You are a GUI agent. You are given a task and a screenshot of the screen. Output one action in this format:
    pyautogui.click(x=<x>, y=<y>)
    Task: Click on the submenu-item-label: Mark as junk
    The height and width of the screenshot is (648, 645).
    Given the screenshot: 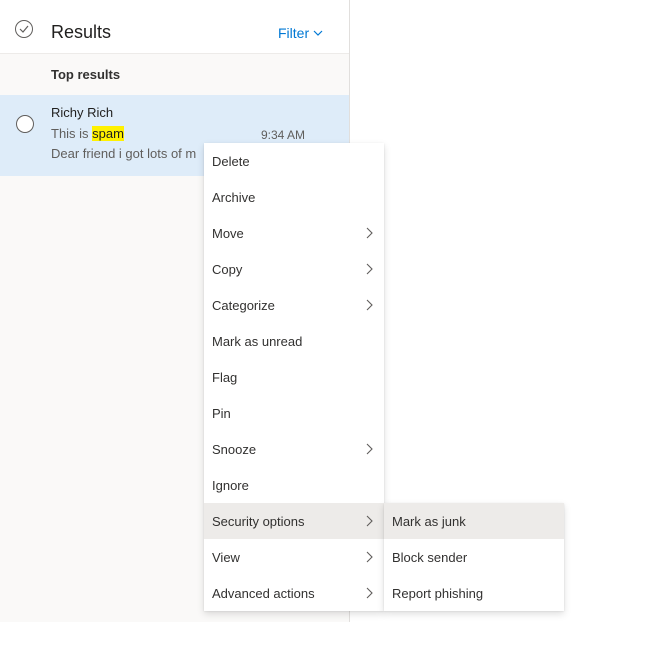 What is the action you would take?
    pyautogui.click(x=429, y=521)
    